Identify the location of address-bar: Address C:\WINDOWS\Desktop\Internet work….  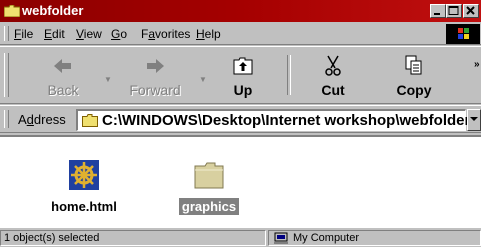
(240, 119).